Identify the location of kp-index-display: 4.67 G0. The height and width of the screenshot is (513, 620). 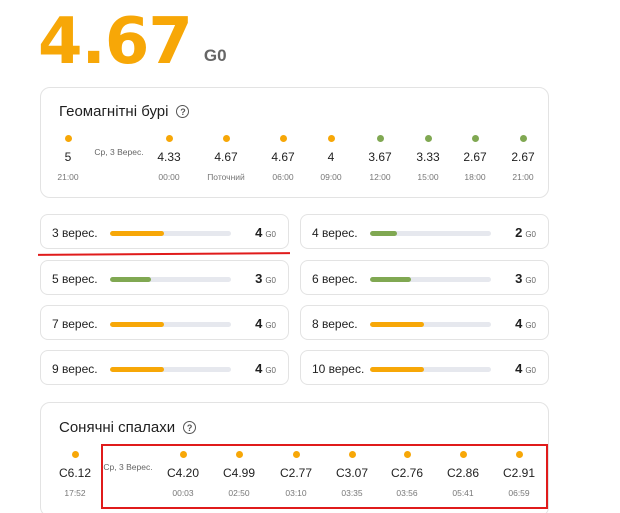
(132, 39).